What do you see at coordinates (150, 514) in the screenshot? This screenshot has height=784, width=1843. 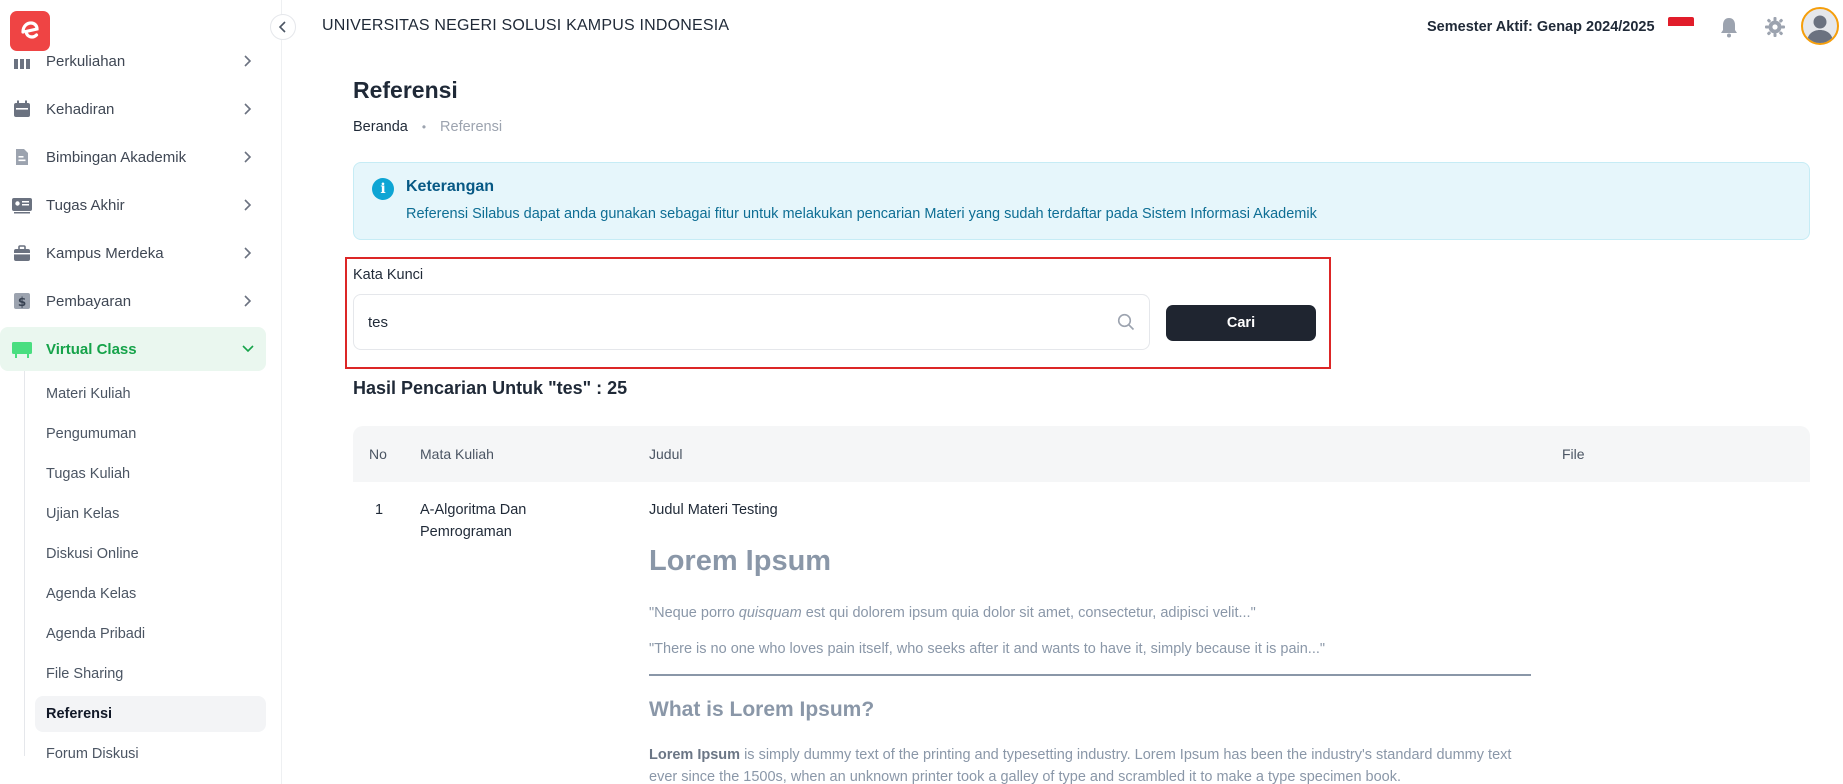 I see `sub-item-ujian-kelas: Ujian Kelas` at bounding box center [150, 514].